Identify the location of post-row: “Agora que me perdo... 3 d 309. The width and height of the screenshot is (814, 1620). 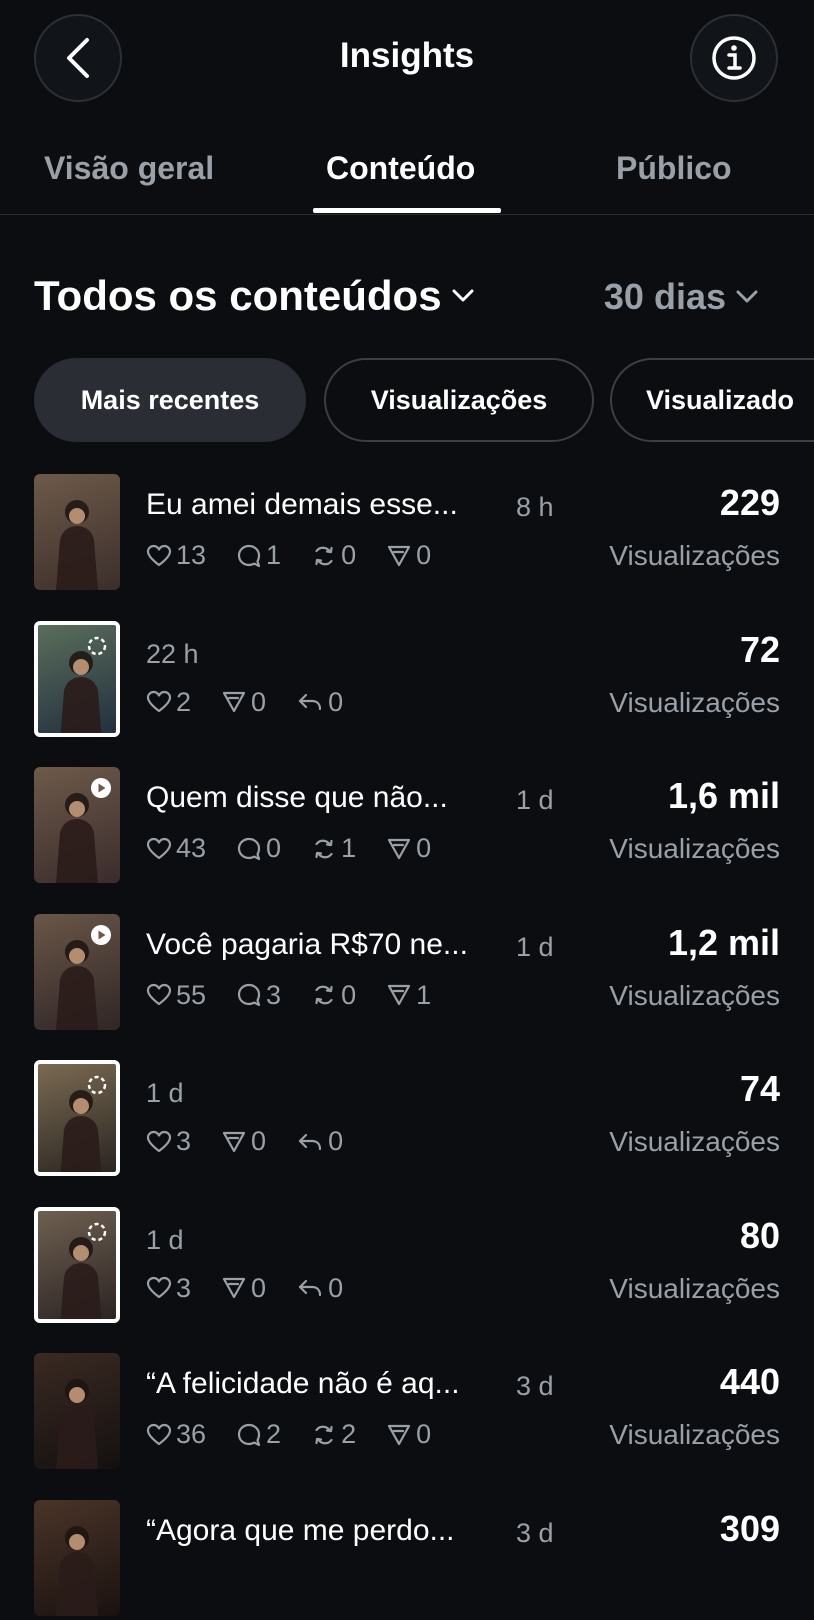
(407, 1559).